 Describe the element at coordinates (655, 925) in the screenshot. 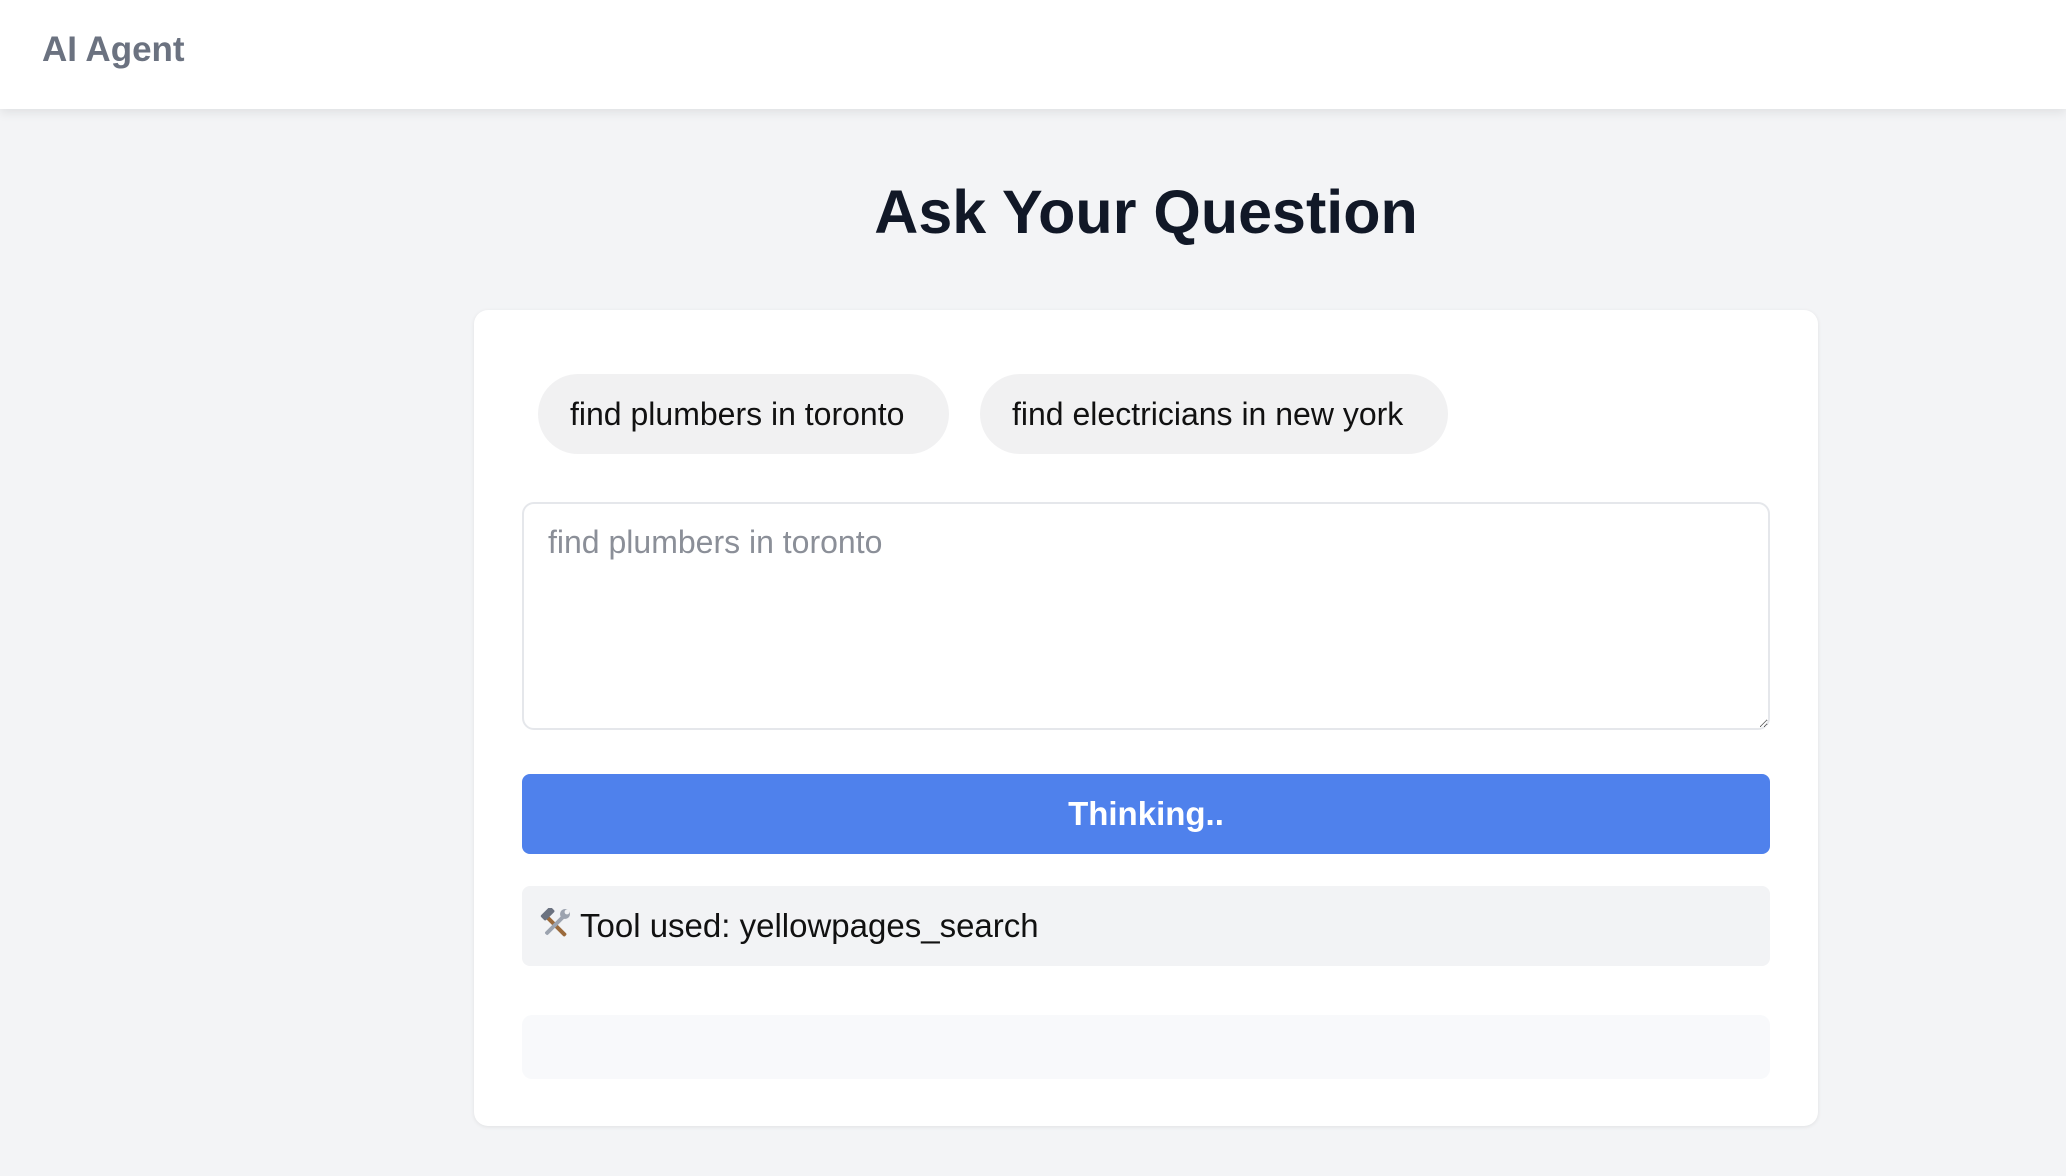

I see `tool-used-label: Tool used:` at that location.